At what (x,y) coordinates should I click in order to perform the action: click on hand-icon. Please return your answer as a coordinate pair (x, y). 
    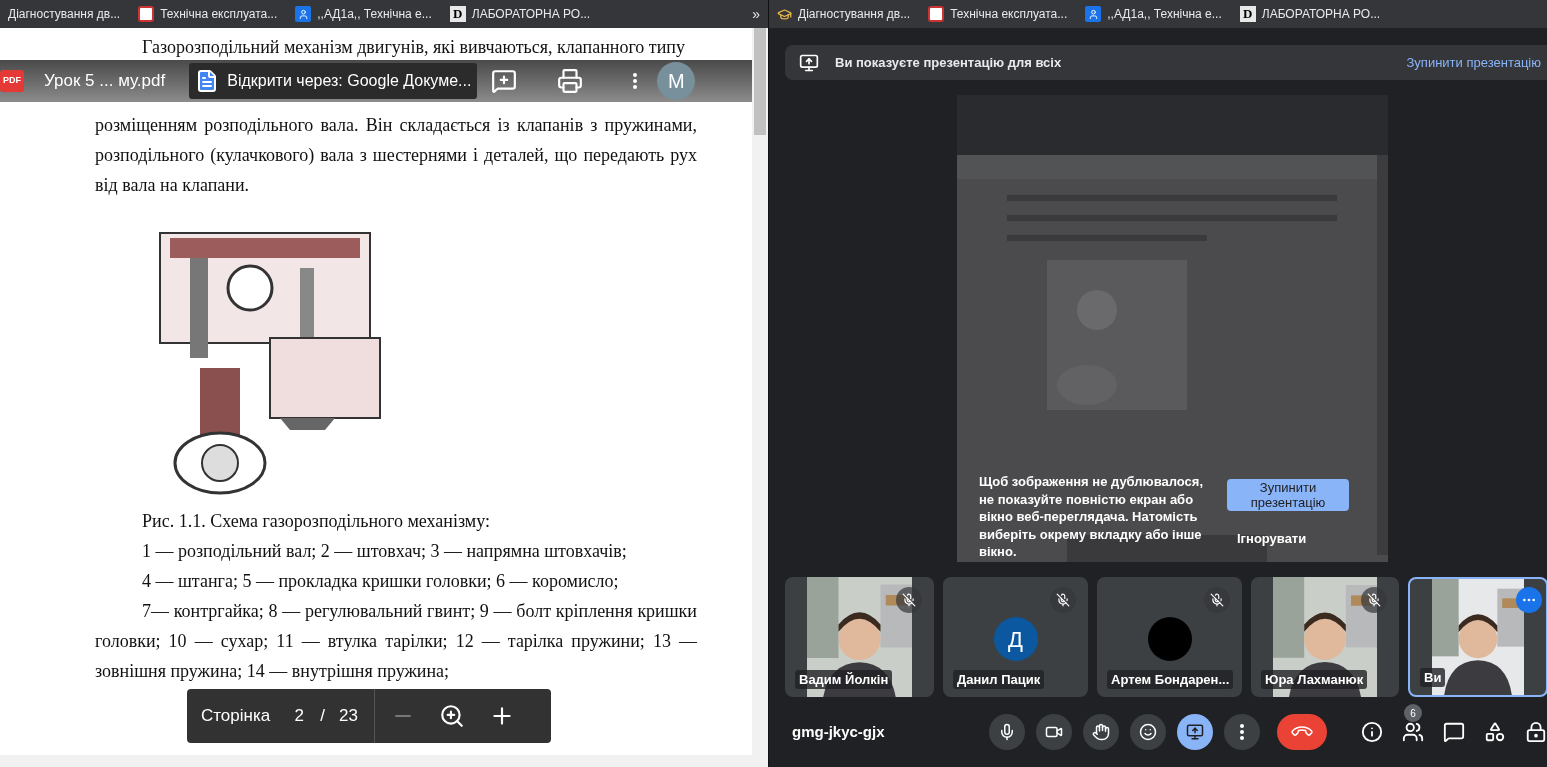
    Looking at the image, I should click on (1101, 732).